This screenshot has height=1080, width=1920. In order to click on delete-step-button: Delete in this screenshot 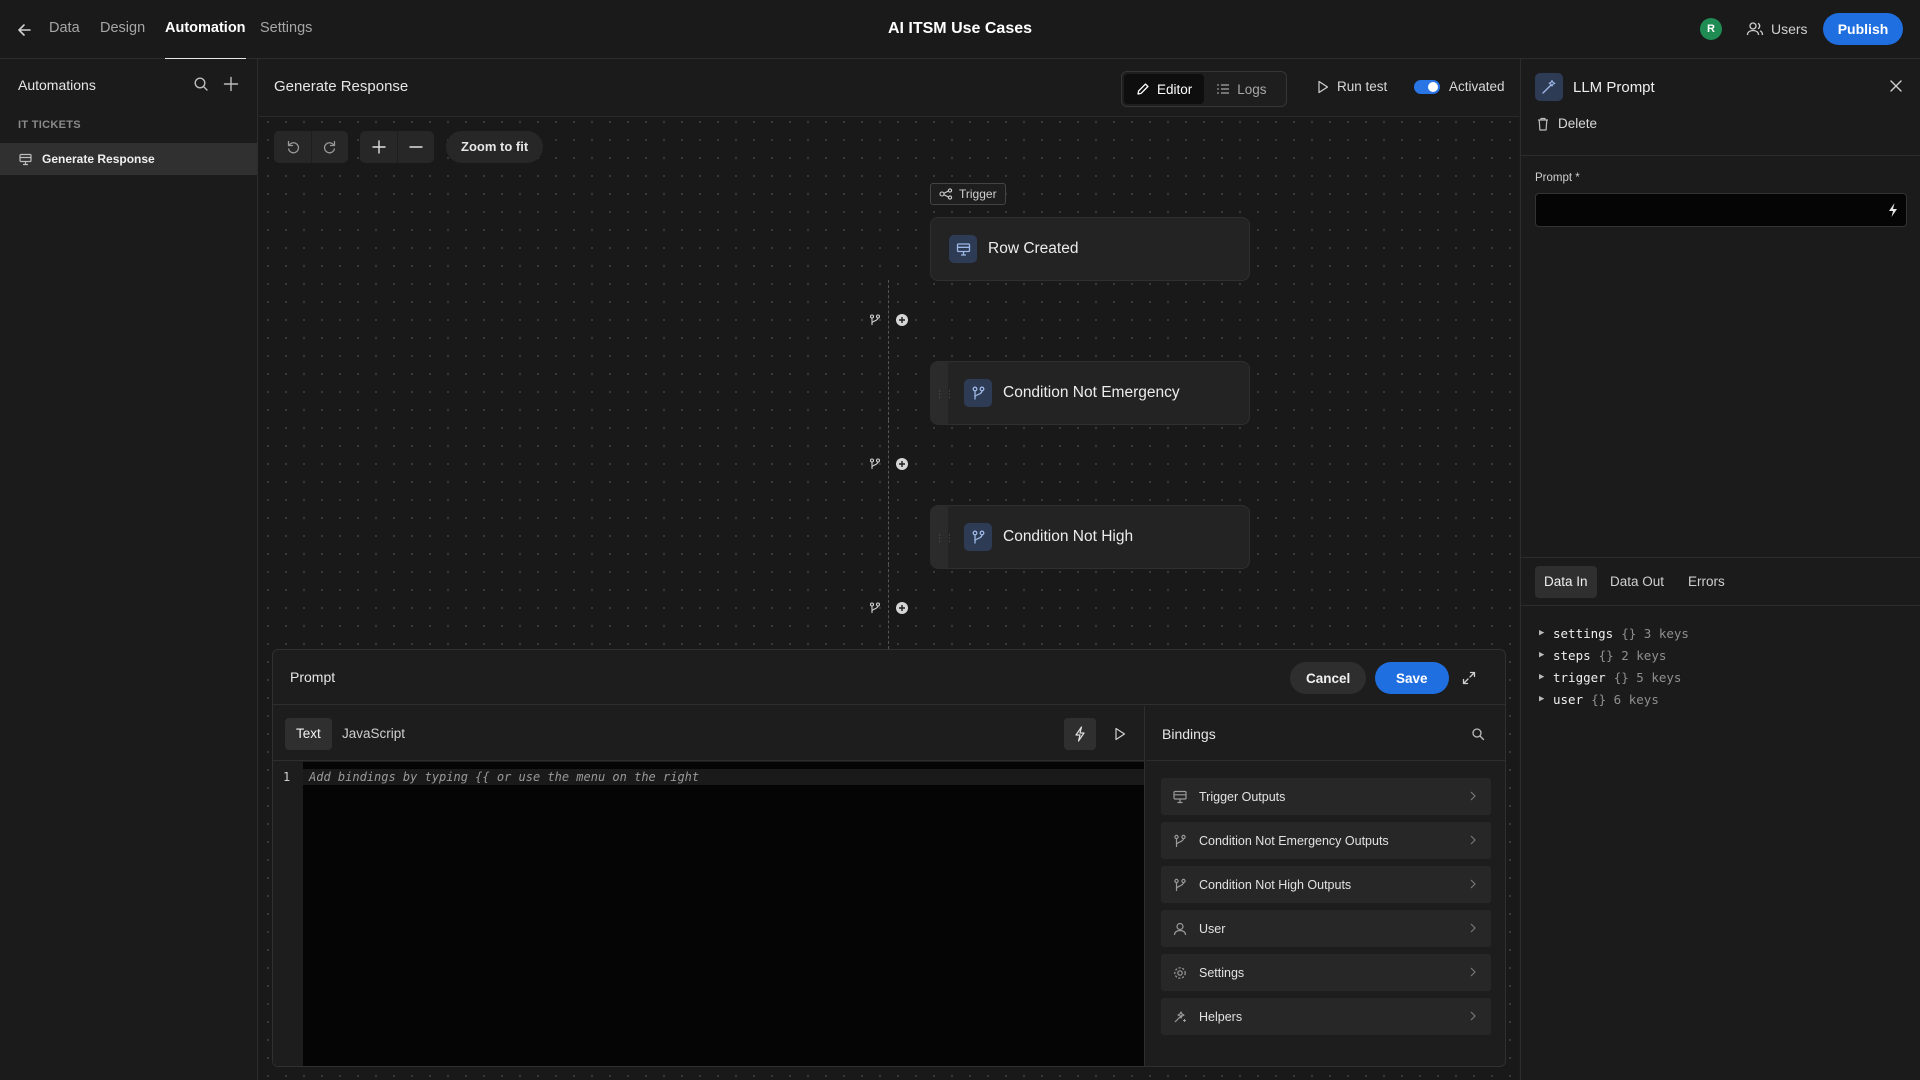, I will do `click(1567, 123)`.